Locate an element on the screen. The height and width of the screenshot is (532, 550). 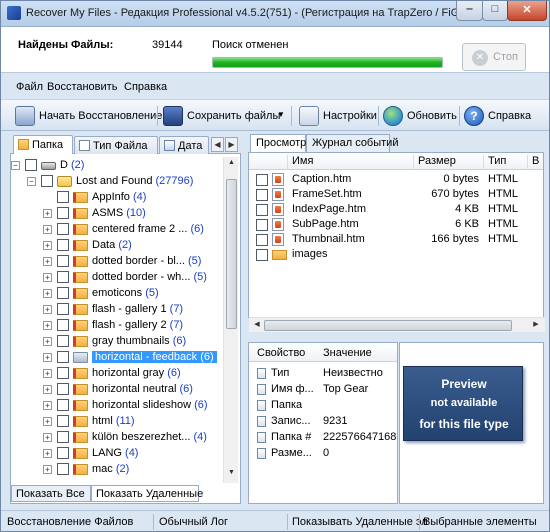
tree-item: + html (11) is located at coordinates (117, 421).